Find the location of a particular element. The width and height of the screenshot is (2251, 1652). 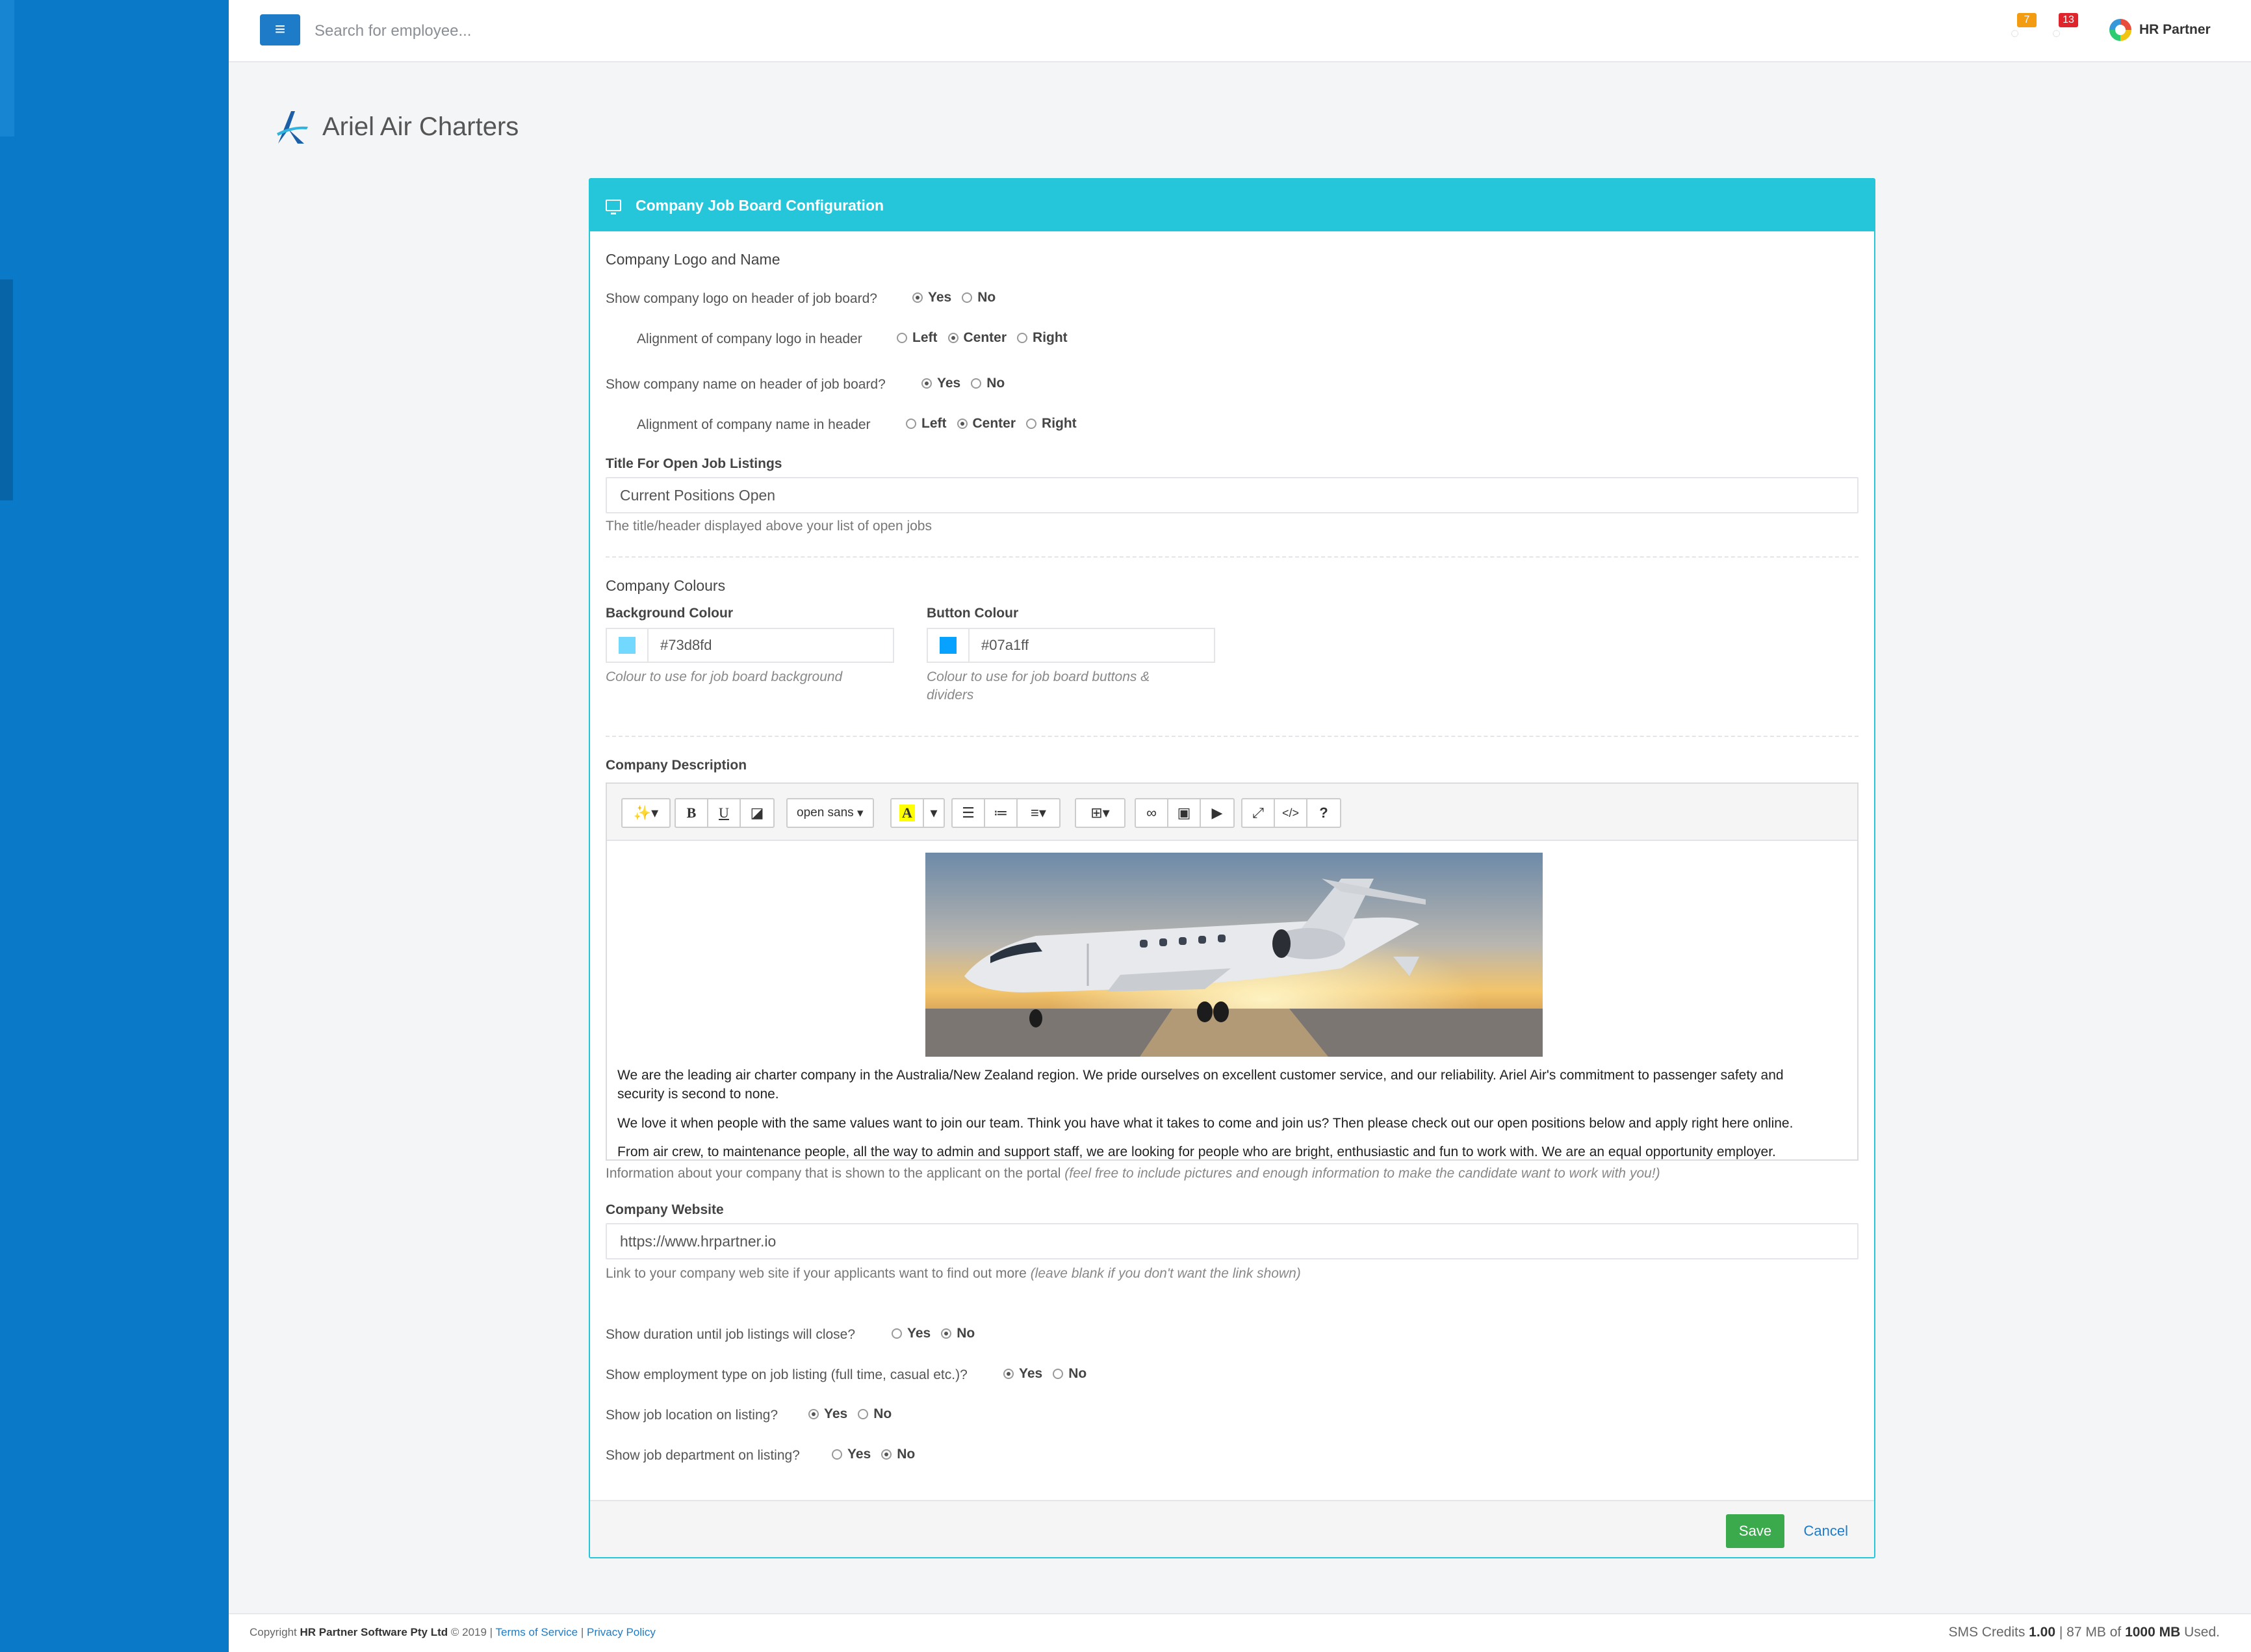

align-icon: ≡▾ is located at coordinates (1038, 813).